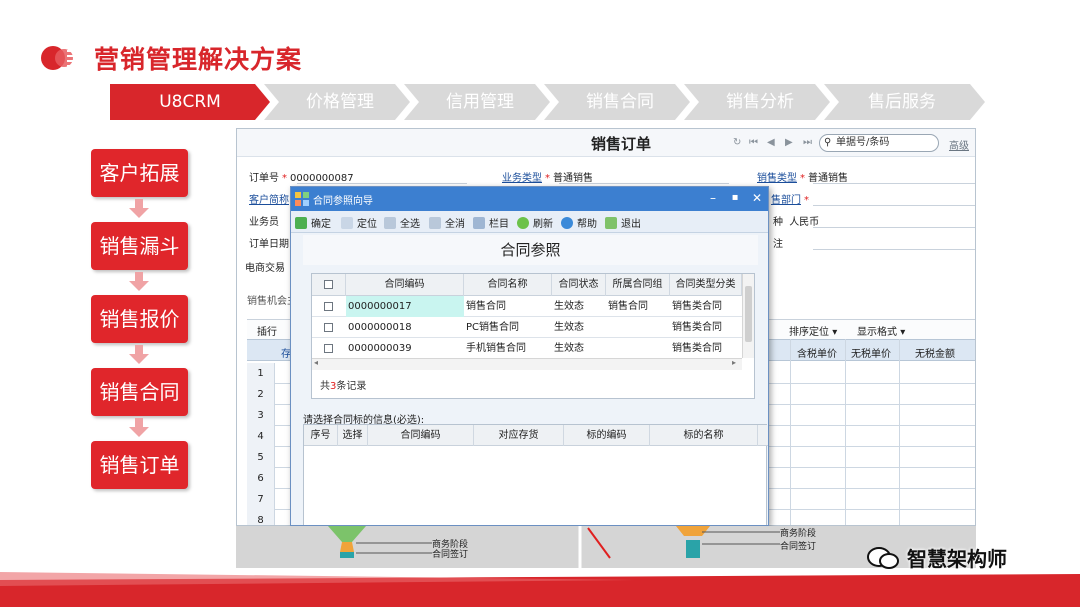  What do you see at coordinates (817, 352) in the screenshot?
I see `tax-price-column-header: 含税单价` at bounding box center [817, 352].